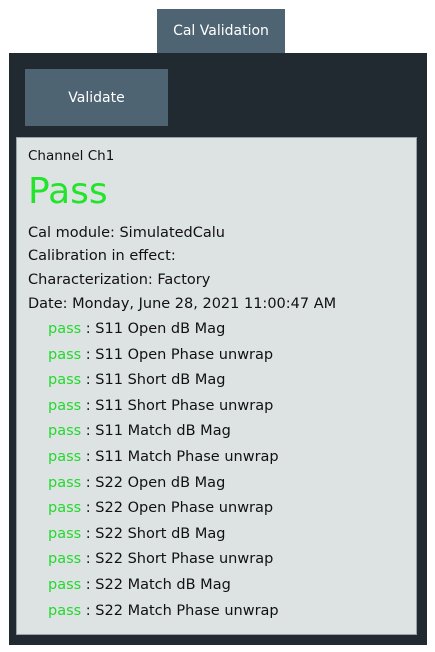  What do you see at coordinates (180, 457) in the screenshot?
I see `check-label-text: : S11 Match Phase unwrap` at bounding box center [180, 457].